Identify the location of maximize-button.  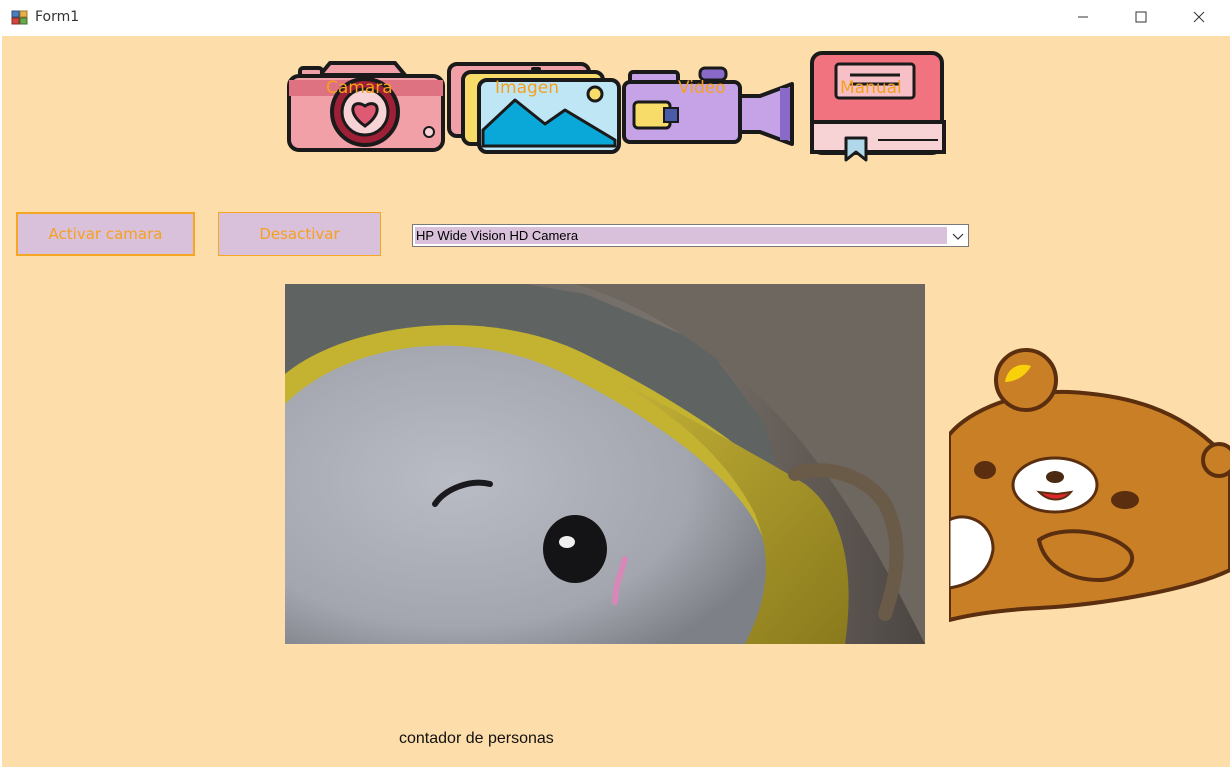
(1141, 17).